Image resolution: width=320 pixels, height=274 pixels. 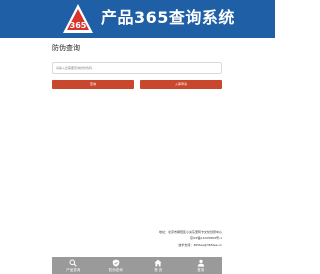 What do you see at coordinates (137, 68) in the screenshot?
I see `anti-counterfeit-code-input` at bounding box center [137, 68].